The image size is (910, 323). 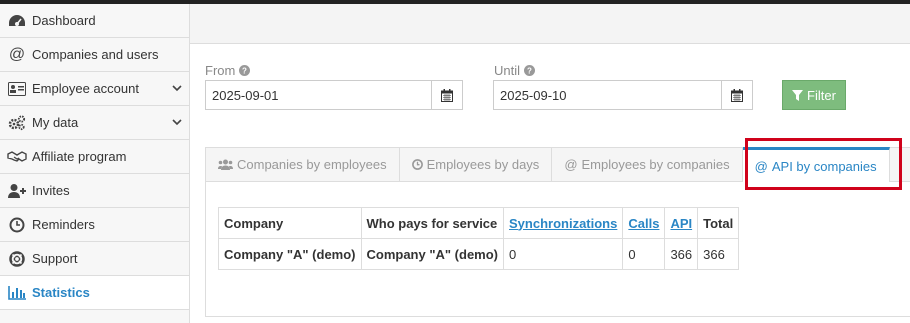 What do you see at coordinates (483, 164) in the screenshot?
I see `tab-label: Employees by days` at bounding box center [483, 164].